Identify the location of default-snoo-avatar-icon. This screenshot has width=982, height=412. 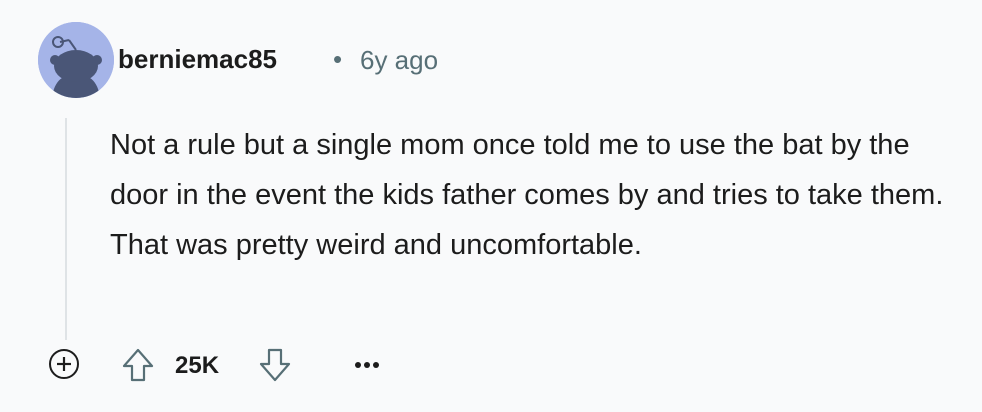
(76, 60).